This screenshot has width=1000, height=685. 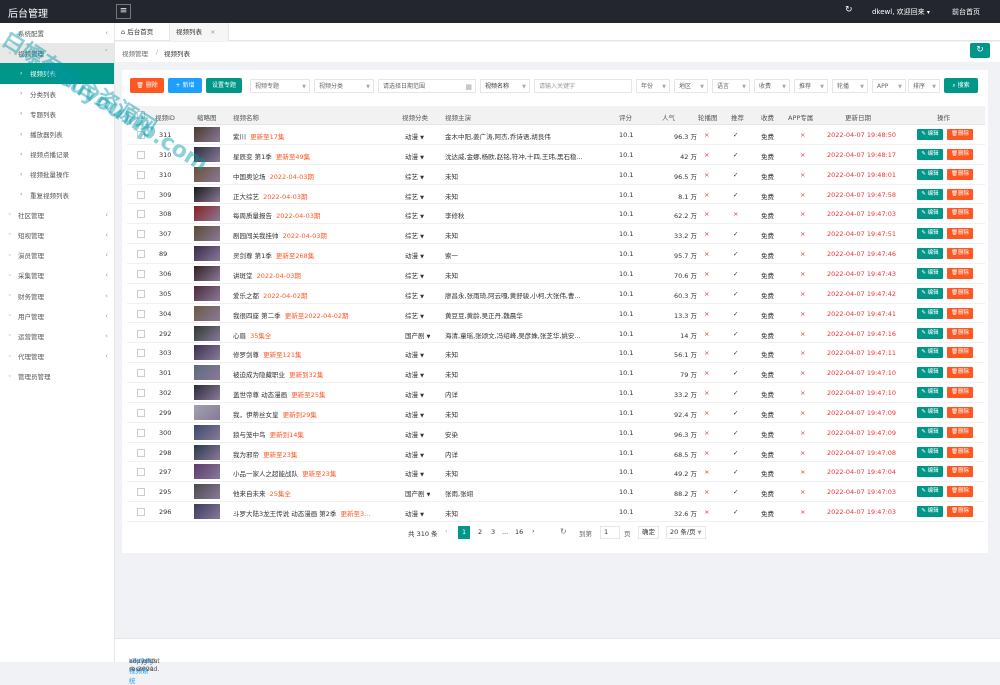 What do you see at coordinates (313, 374) in the screenshot?
I see `video-name: 被迫成为隐藏职业 更新到32集` at bounding box center [313, 374].